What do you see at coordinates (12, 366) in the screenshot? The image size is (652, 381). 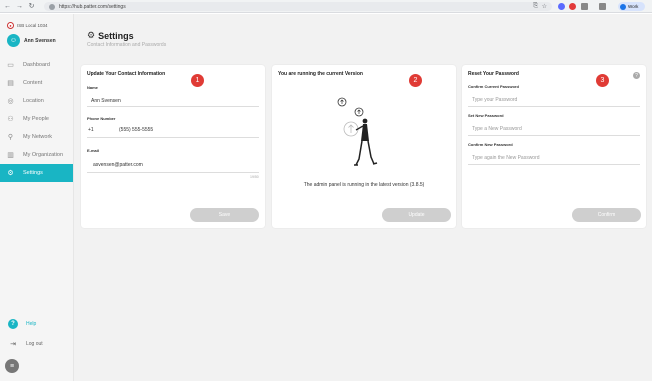 I see `menu-toggle-button: ≡` at bounding box center [12, 366].